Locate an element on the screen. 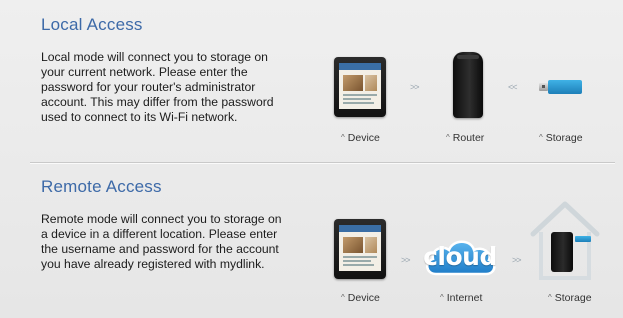  local-device-tablet-icon is located at coordinates (360, 87).